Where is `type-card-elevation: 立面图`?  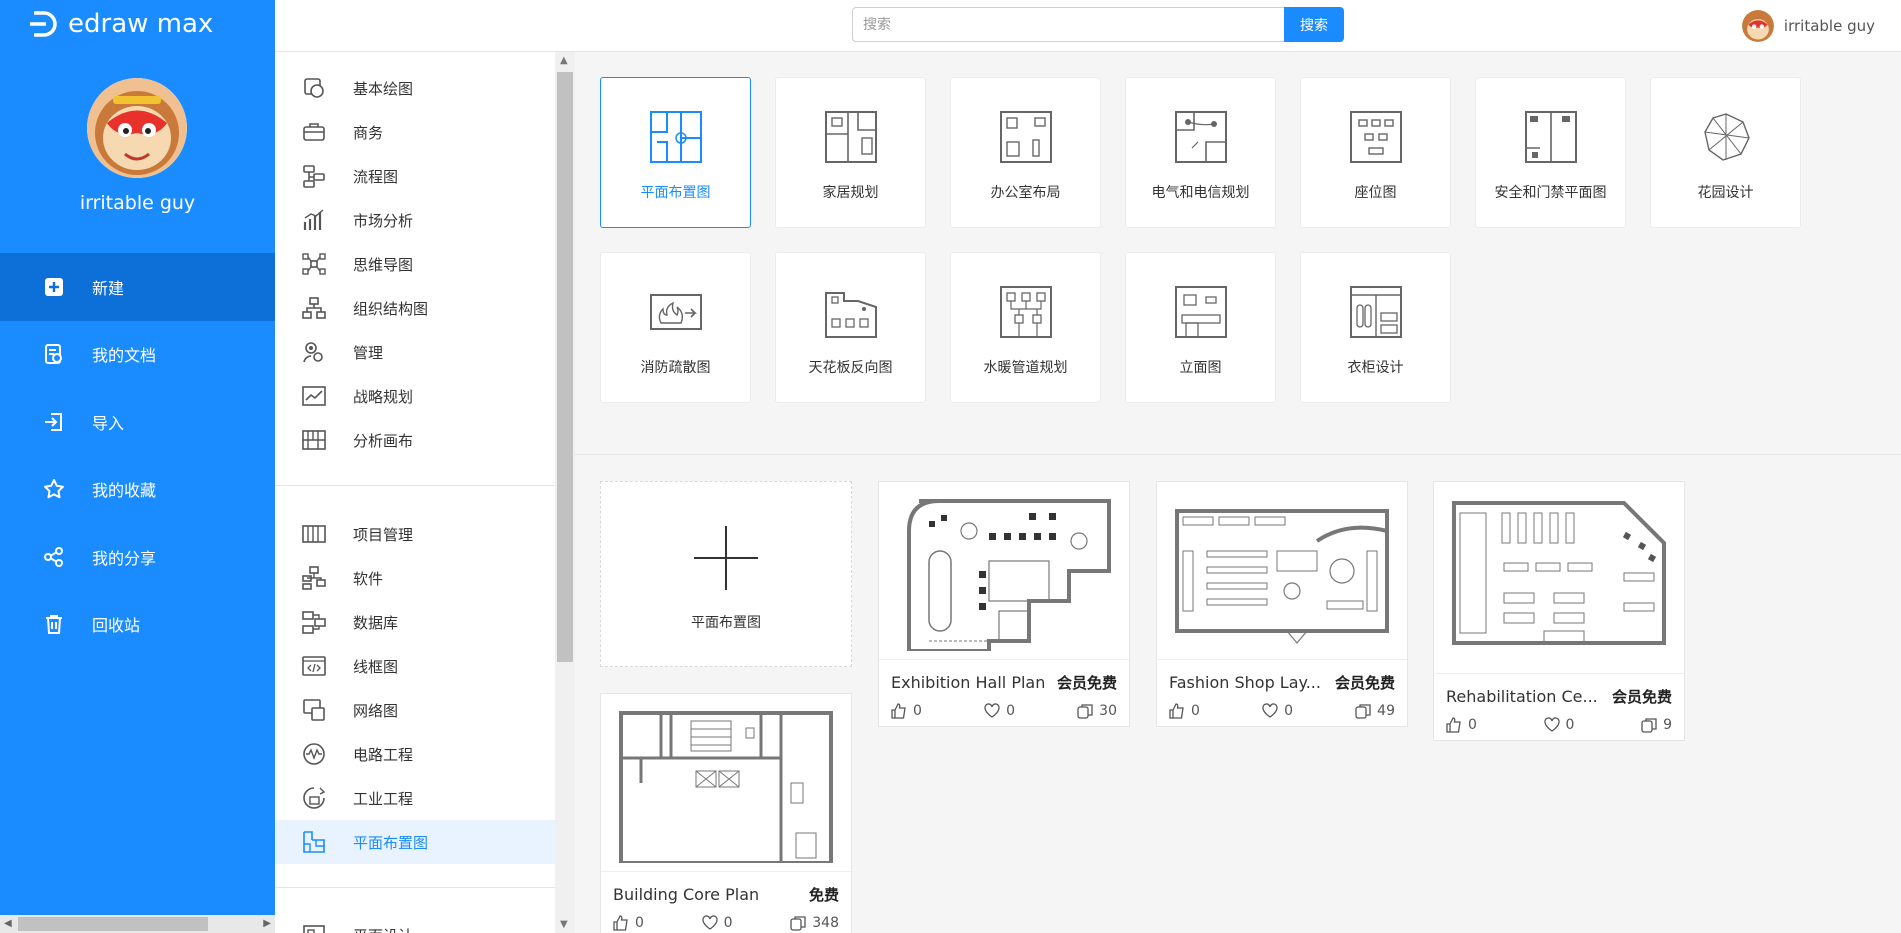 type-card-elevation: 立面图 is located at coordinates (1200, 327).